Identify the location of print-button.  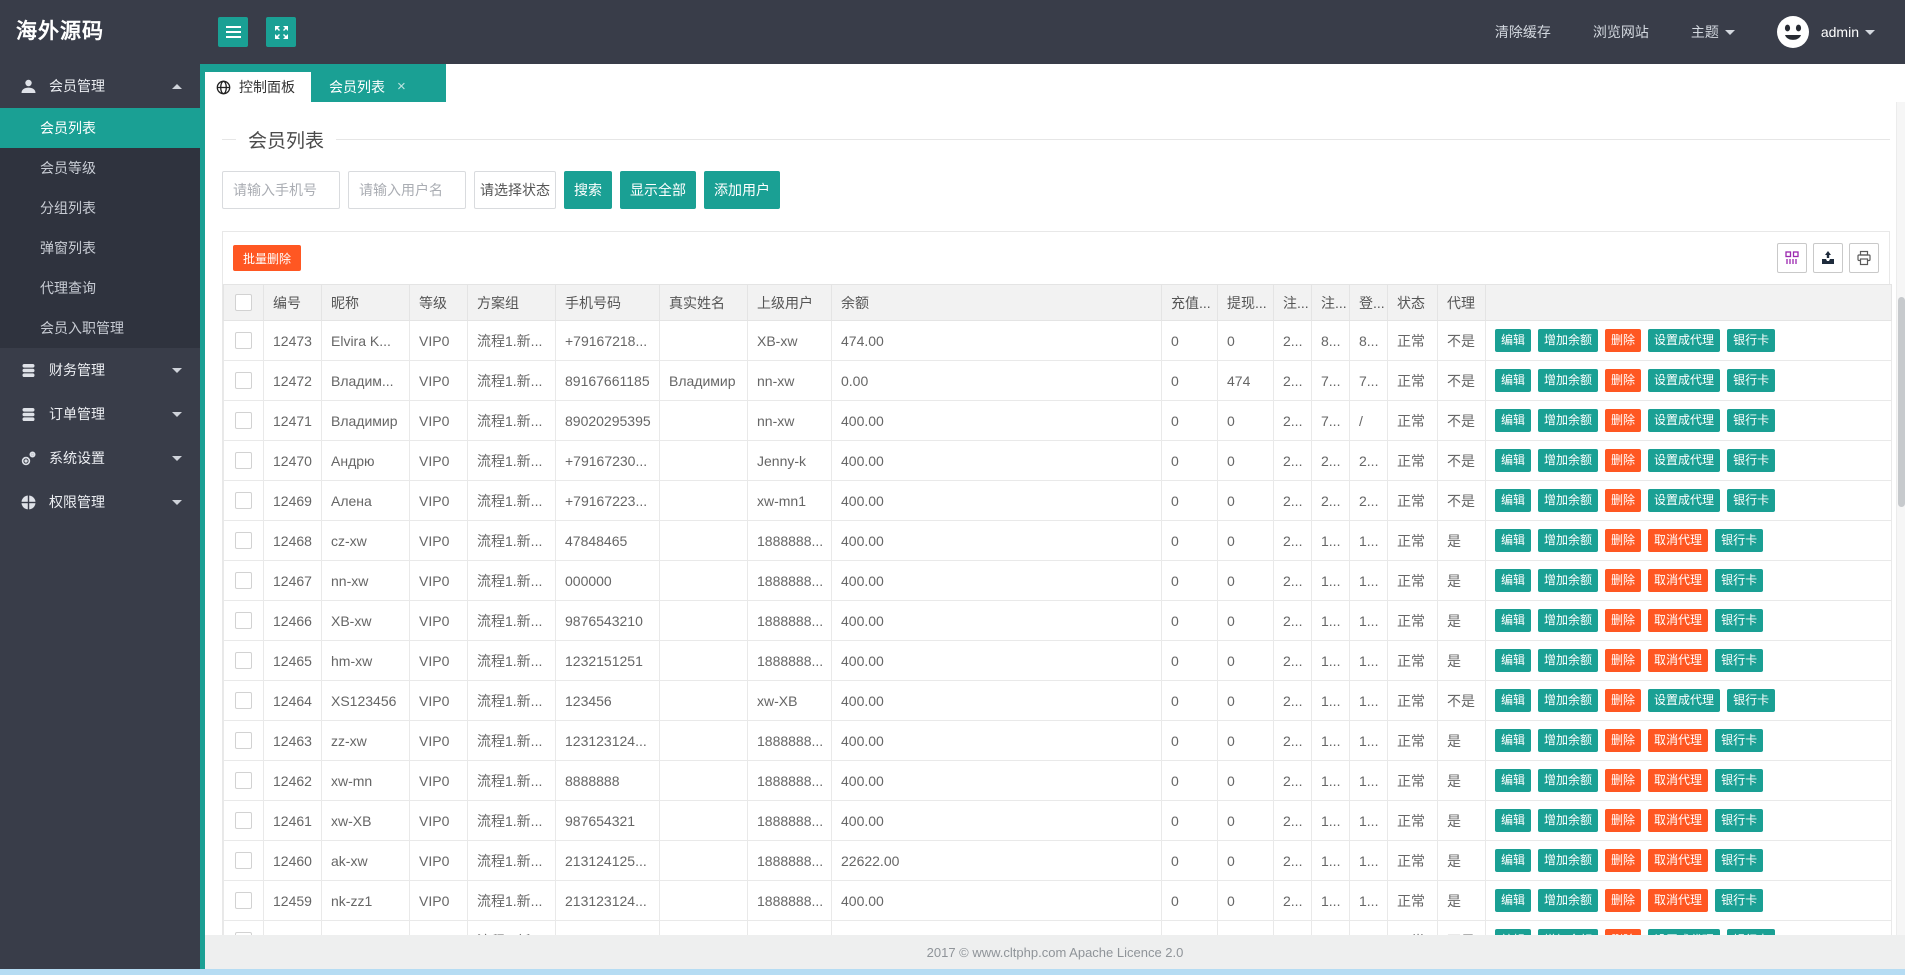
(1864, 258).